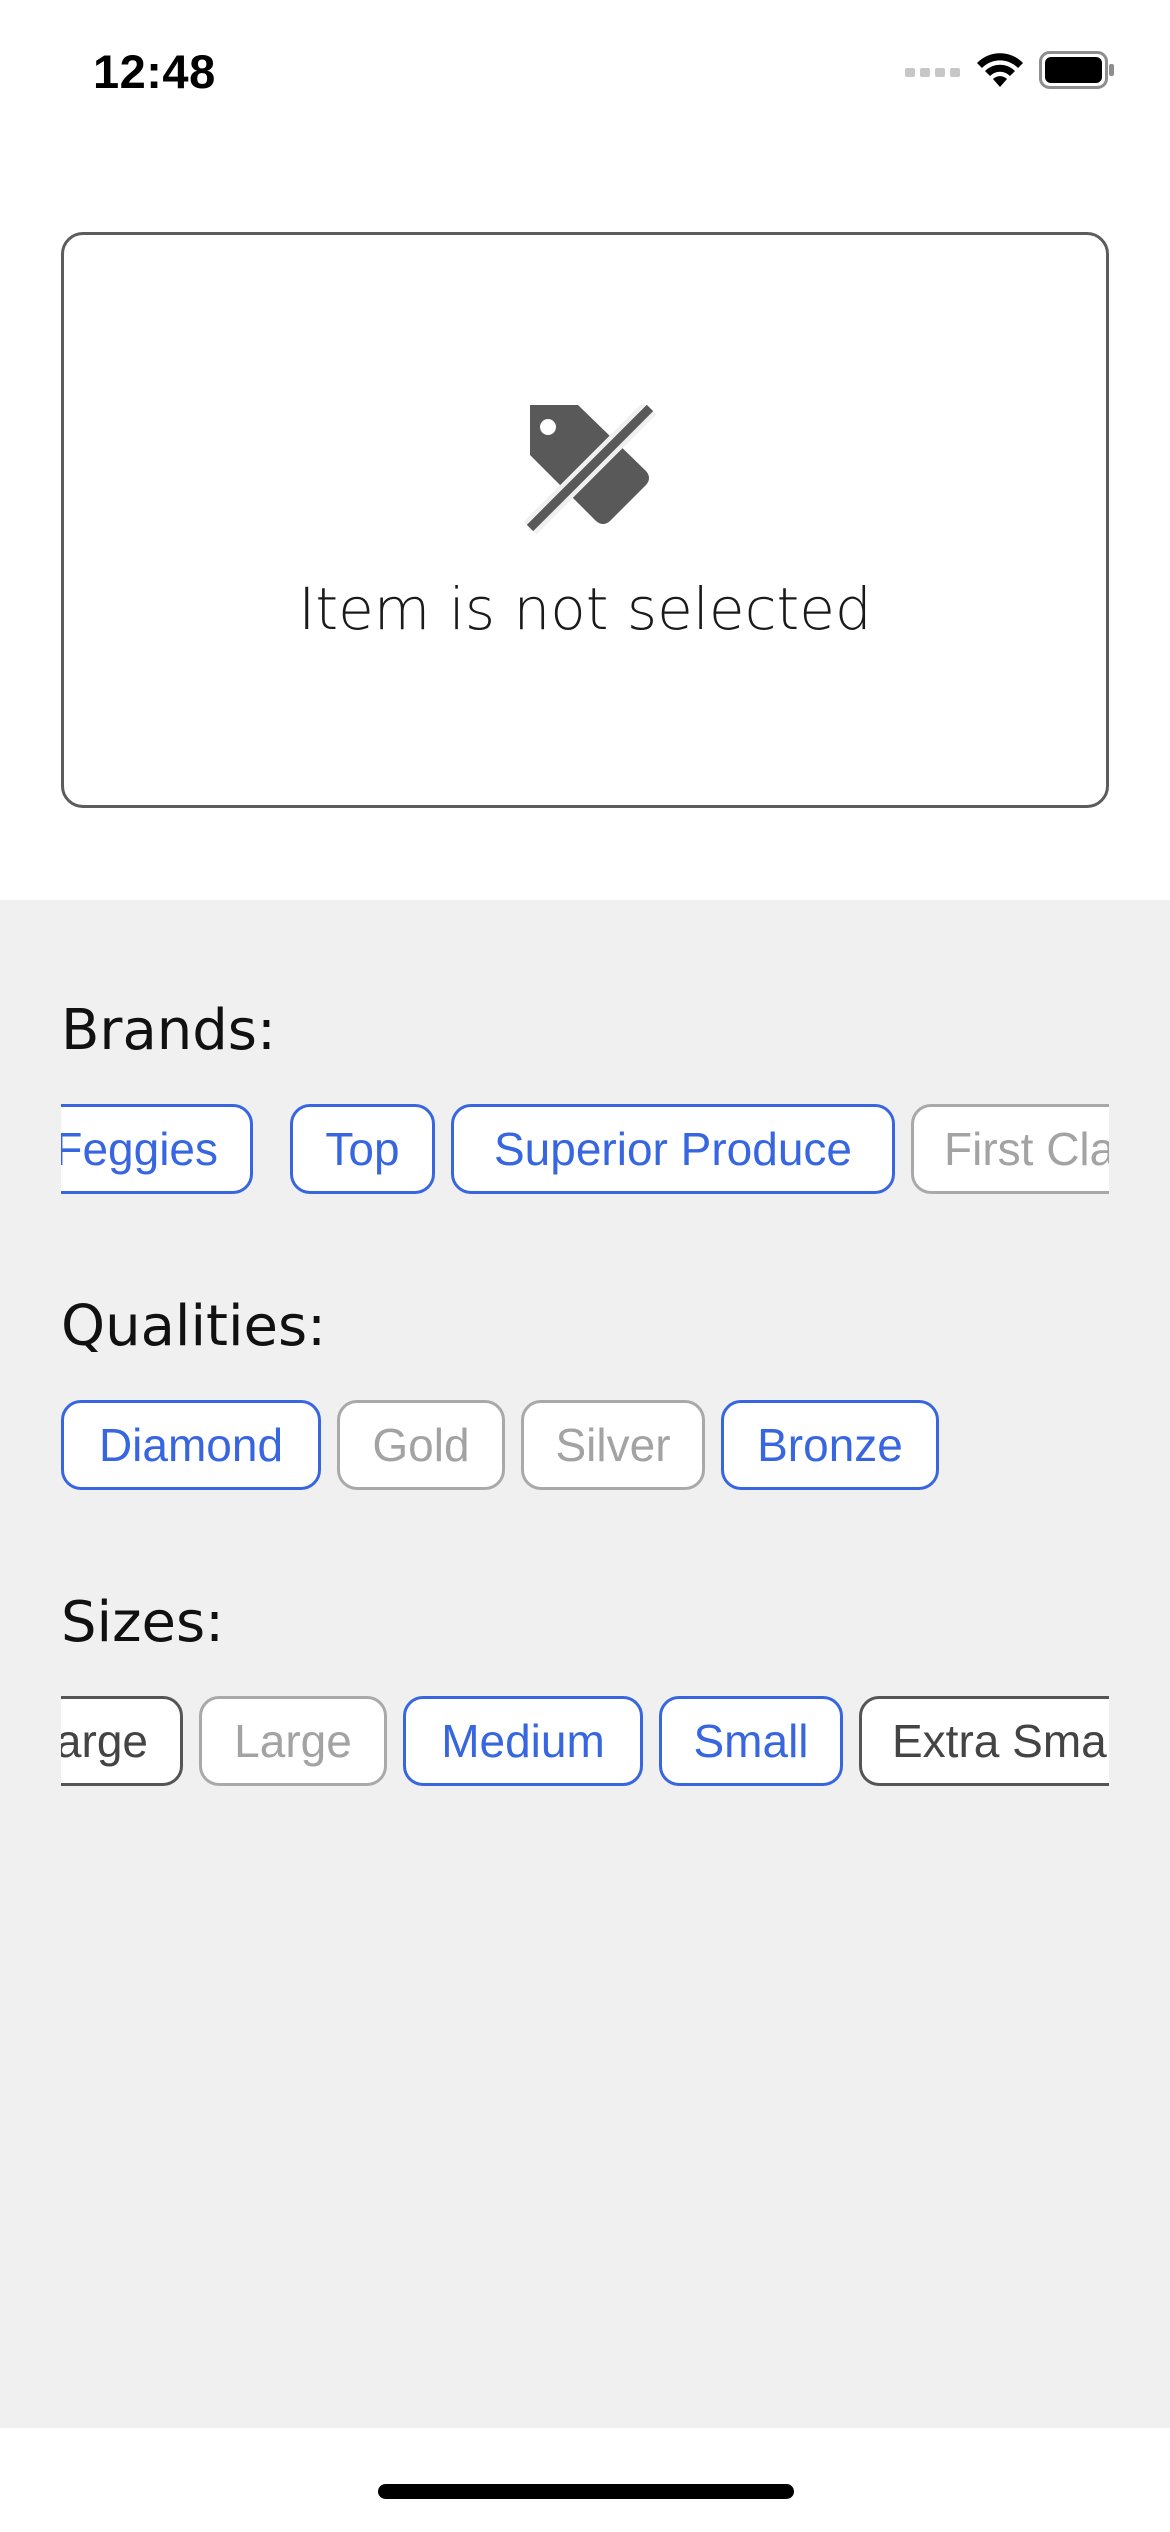 The height and width of the screenshot is (2532, 1170). Describe the element at coordinates (984, 1741) in the screenshot. I see `chip-size-extra-small: Extra Sma` at that location.